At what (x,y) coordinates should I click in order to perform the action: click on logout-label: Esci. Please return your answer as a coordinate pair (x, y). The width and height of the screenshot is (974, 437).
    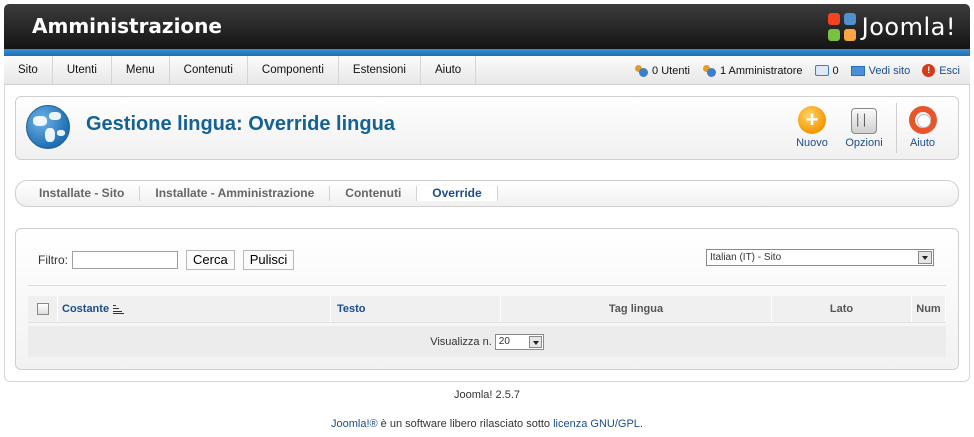
    Looking at the image, I should click on (949, 70).